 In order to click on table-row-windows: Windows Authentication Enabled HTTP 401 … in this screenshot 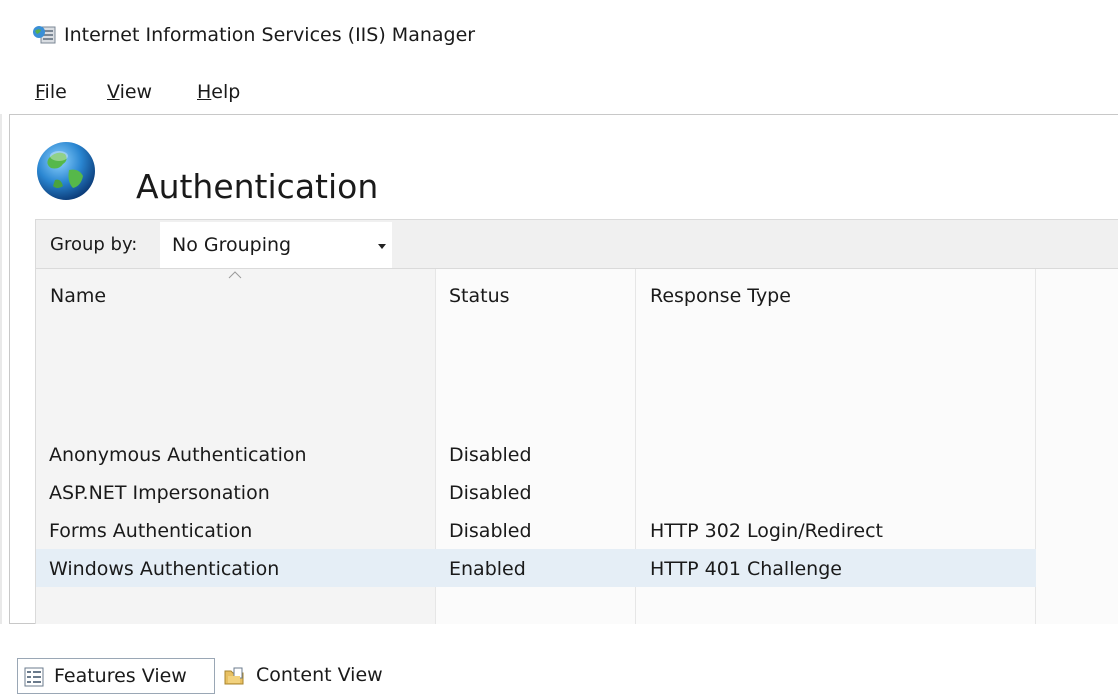, I will do `click(577, 568)`.